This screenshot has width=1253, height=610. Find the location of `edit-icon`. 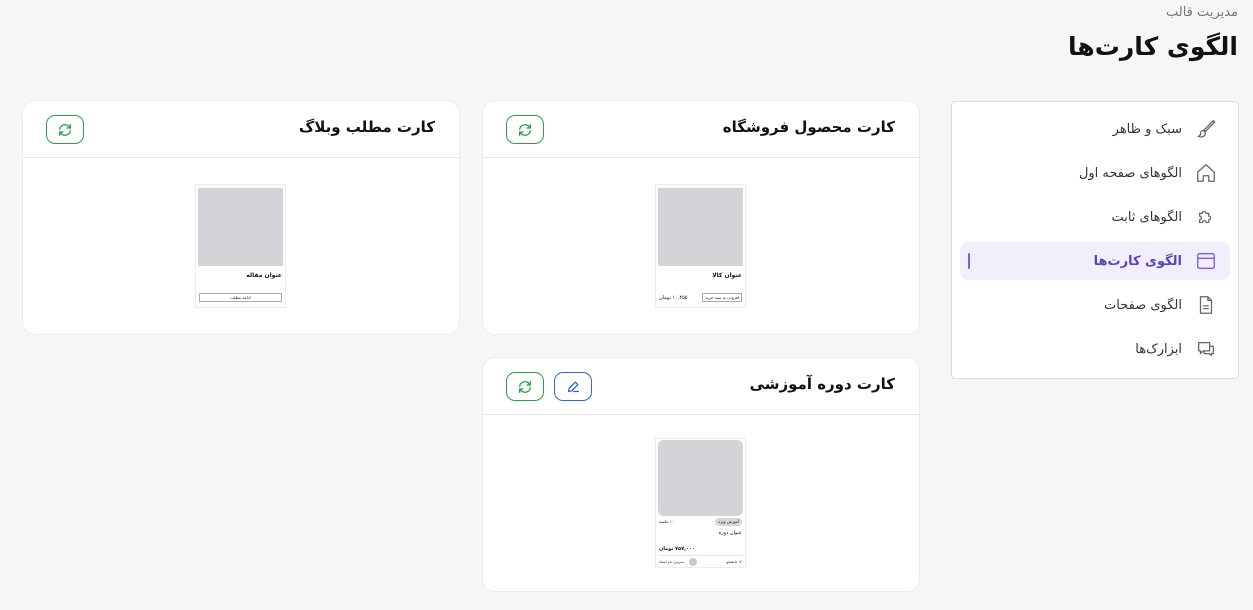

edit-icon is located at coordinates (573, 387).